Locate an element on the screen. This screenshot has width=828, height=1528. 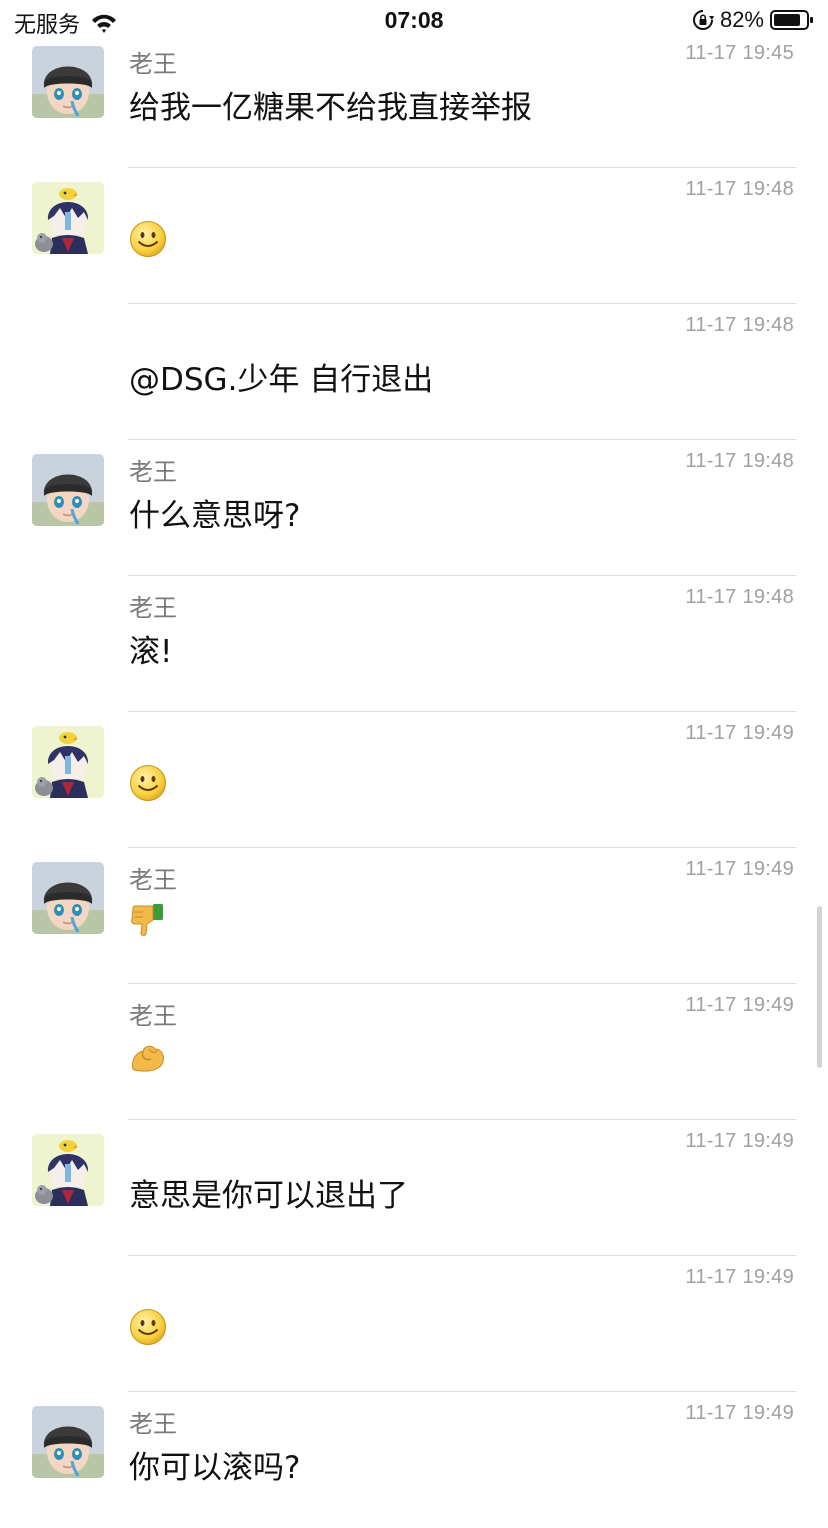
scrollbar-thumb is located at coordinates (819, 987).